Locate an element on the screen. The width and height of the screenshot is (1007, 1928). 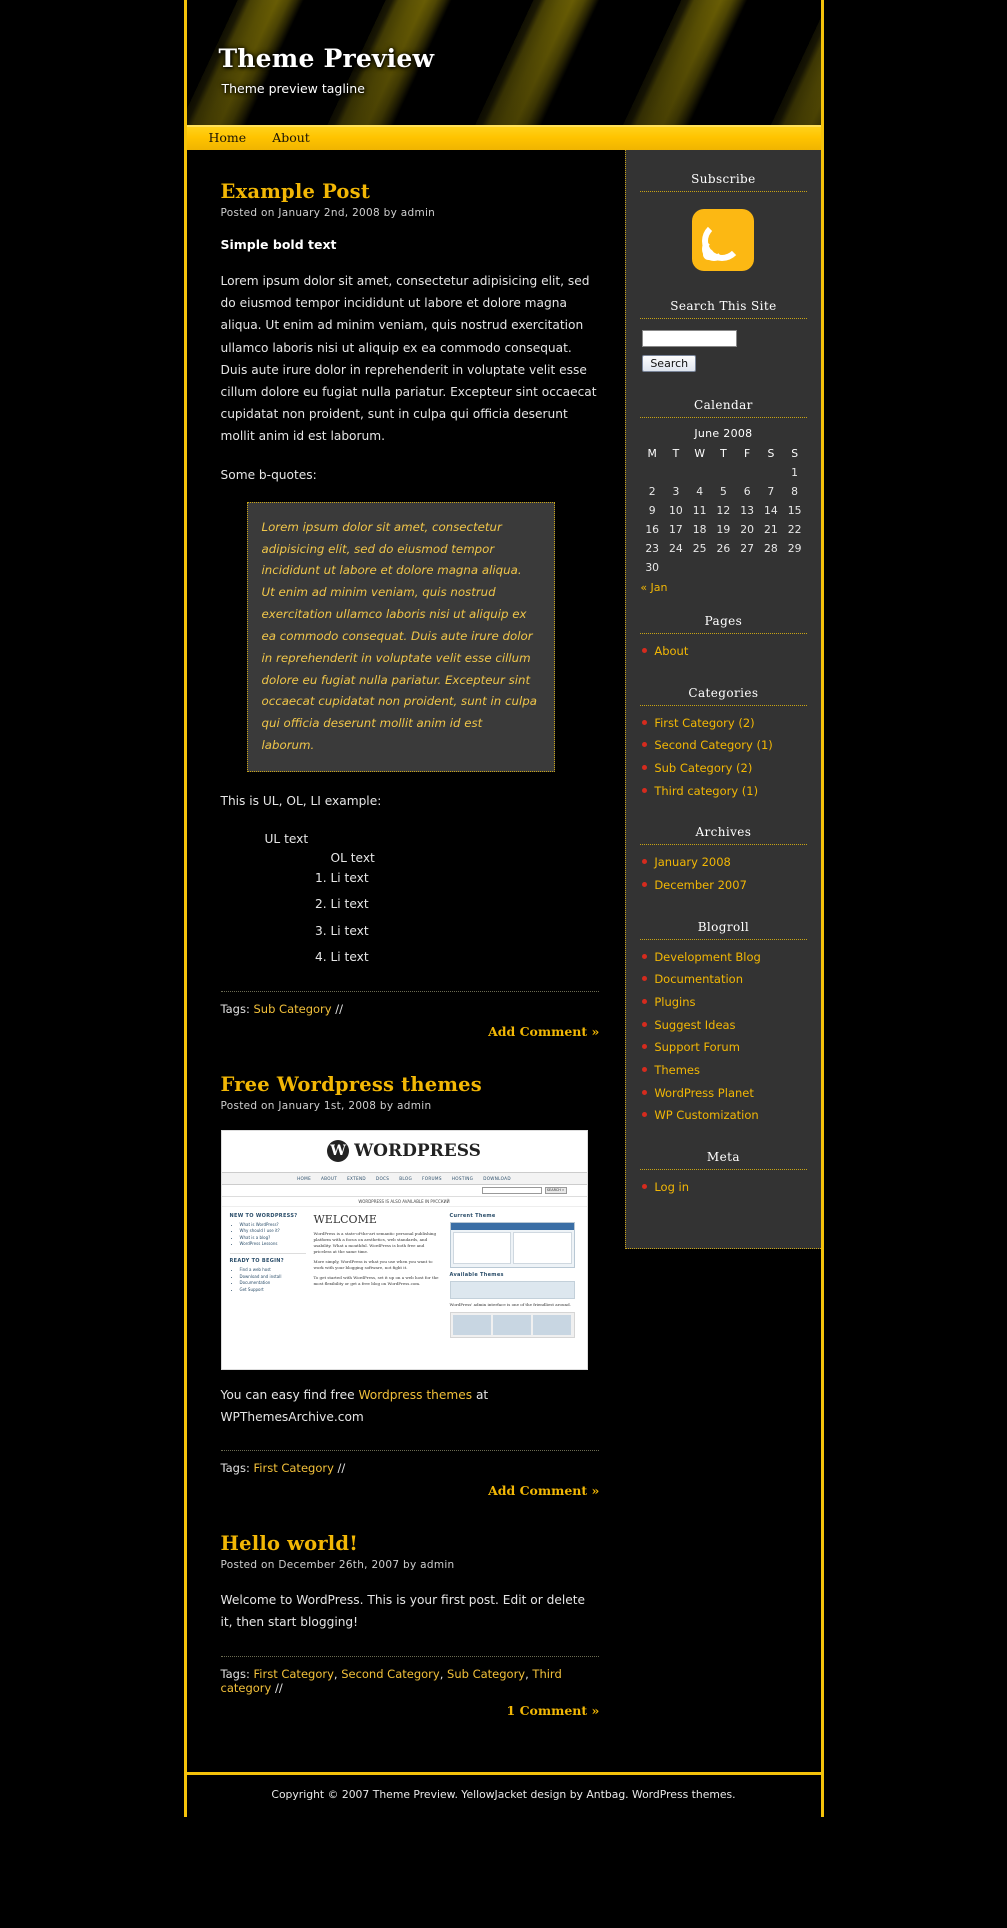
post-title: Hello world! is located at coordinates (410, 1543).